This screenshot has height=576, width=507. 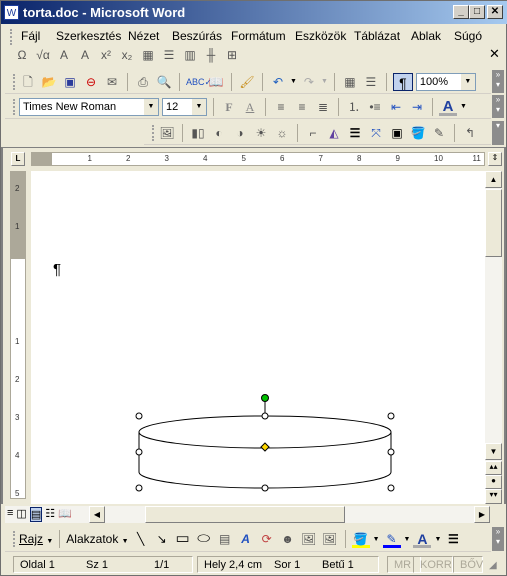 I want to click on format-picture-icon: 🪣, so click(x=418, y=133).